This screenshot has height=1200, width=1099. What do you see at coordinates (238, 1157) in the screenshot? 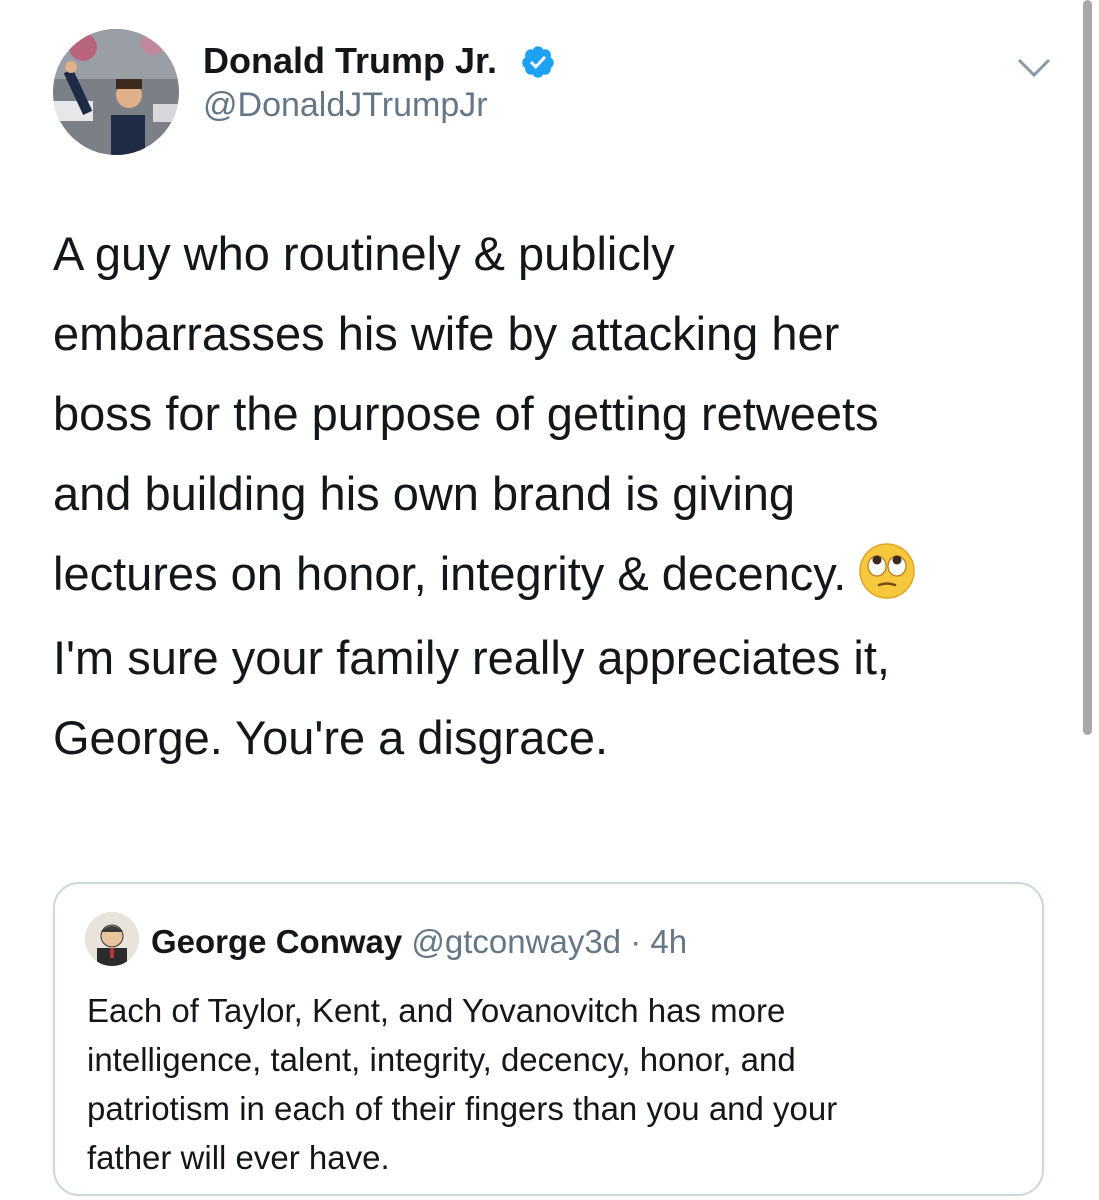
I see `quoted-line: father will ever have.` at bounding box center [238, 1157].